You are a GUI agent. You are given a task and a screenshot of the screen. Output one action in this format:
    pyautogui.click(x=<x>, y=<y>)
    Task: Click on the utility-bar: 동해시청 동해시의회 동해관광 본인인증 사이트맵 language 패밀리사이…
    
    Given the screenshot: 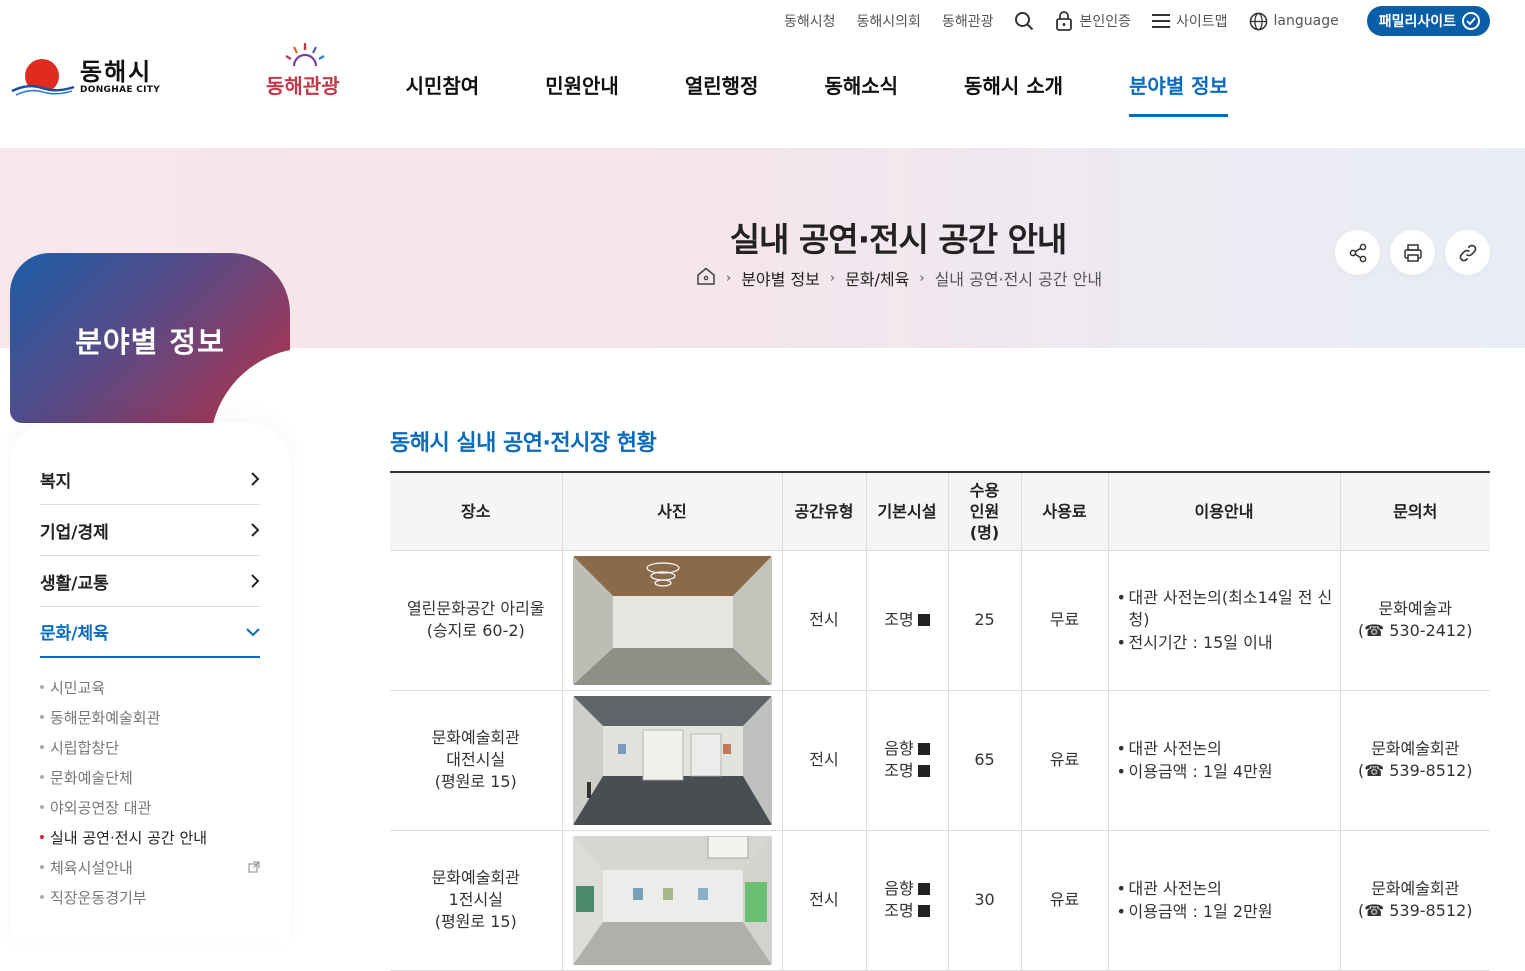 What is the action you would take?
    pyautogui.click(x=1126, y=21)
    